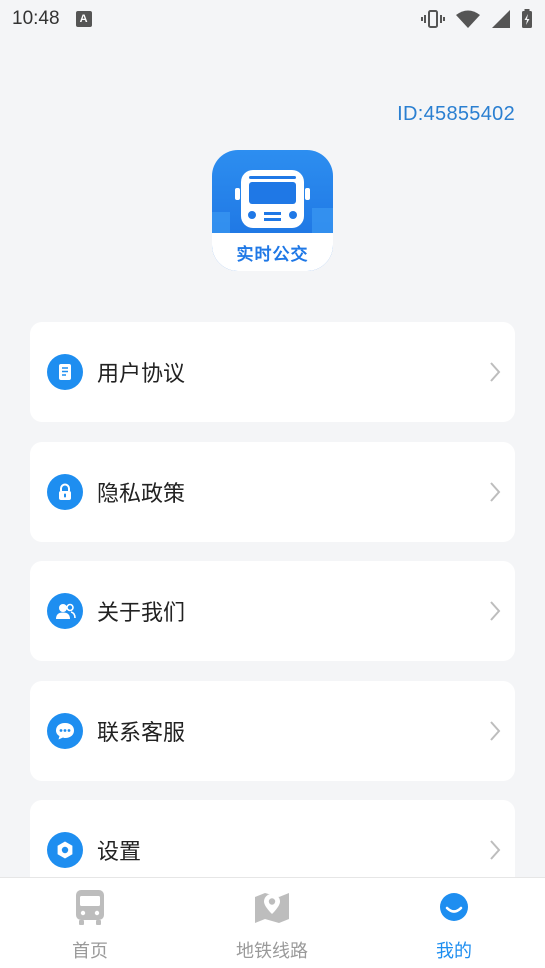 This screenshot has height=968, width=545. Describe the element at coordinates (272, 907) in the screenshot. I see `map-icon` at that location.